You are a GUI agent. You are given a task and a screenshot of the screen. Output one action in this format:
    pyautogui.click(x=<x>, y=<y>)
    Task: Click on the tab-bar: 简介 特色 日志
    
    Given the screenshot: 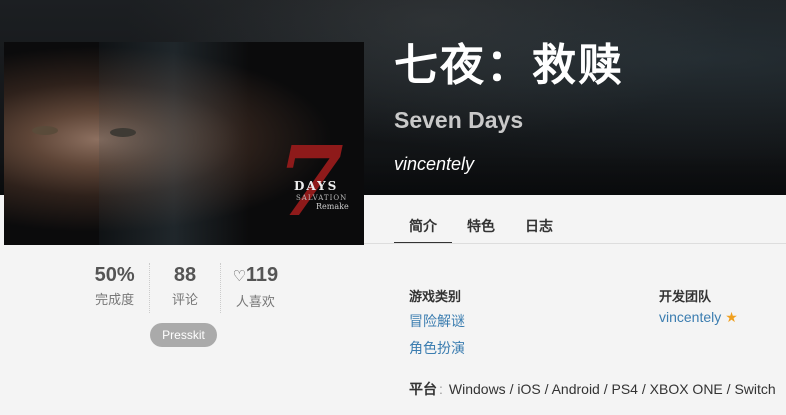 What is the action you would take?
    pyautogui.click(x=481, y=225)
    